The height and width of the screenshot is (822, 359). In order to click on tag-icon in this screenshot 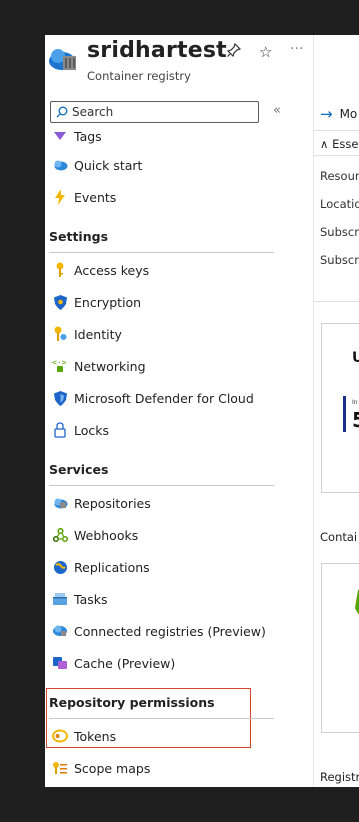, I will do `click(60, 136)`.